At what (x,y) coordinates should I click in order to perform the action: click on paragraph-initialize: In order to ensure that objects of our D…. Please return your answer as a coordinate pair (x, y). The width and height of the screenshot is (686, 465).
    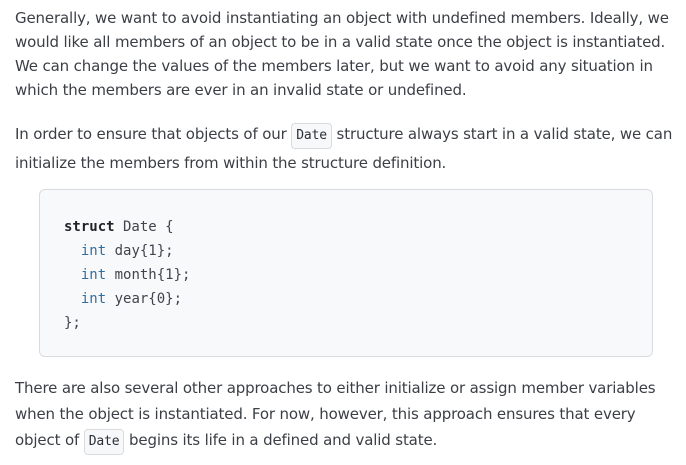
    Looking at the image, I should click on (349, 148).